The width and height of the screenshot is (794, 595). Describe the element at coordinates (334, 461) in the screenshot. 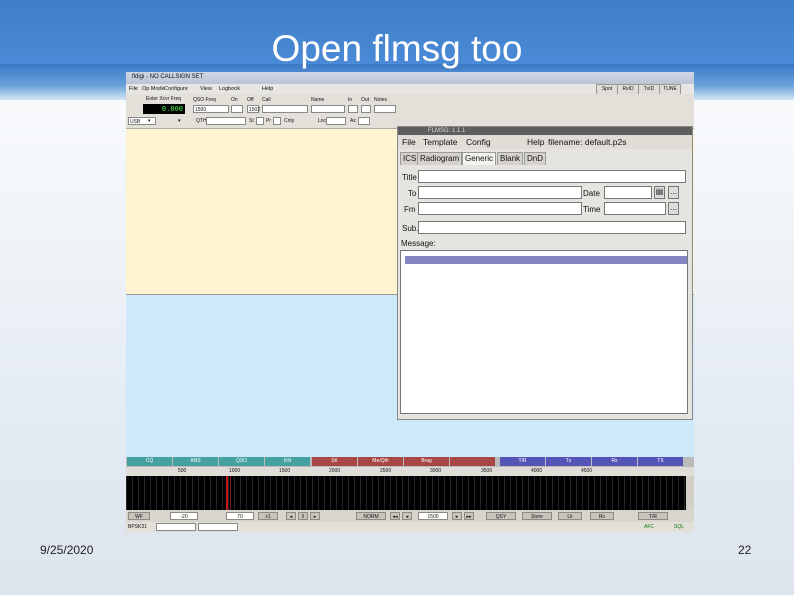

I see `macro-sk: SK` at that location.